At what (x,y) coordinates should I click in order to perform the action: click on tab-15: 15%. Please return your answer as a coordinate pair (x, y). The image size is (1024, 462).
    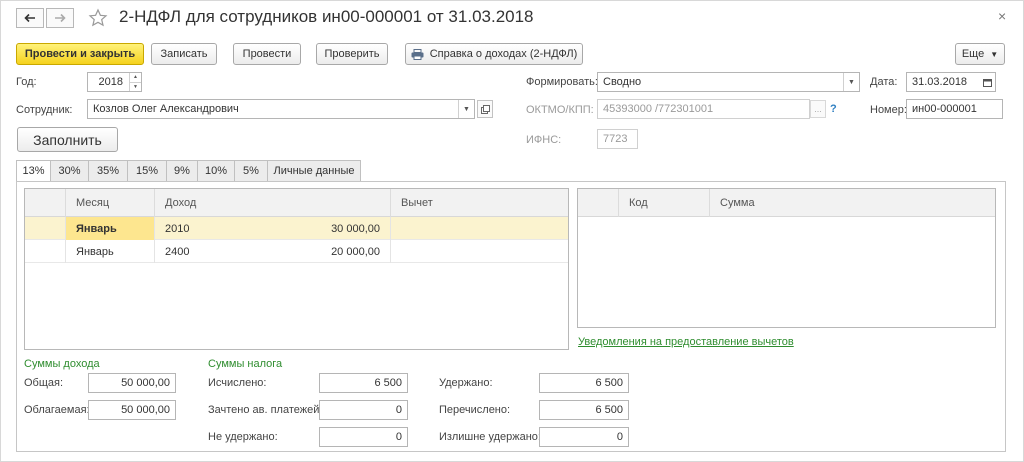
    Looking at the image, I should click on (147, 171).